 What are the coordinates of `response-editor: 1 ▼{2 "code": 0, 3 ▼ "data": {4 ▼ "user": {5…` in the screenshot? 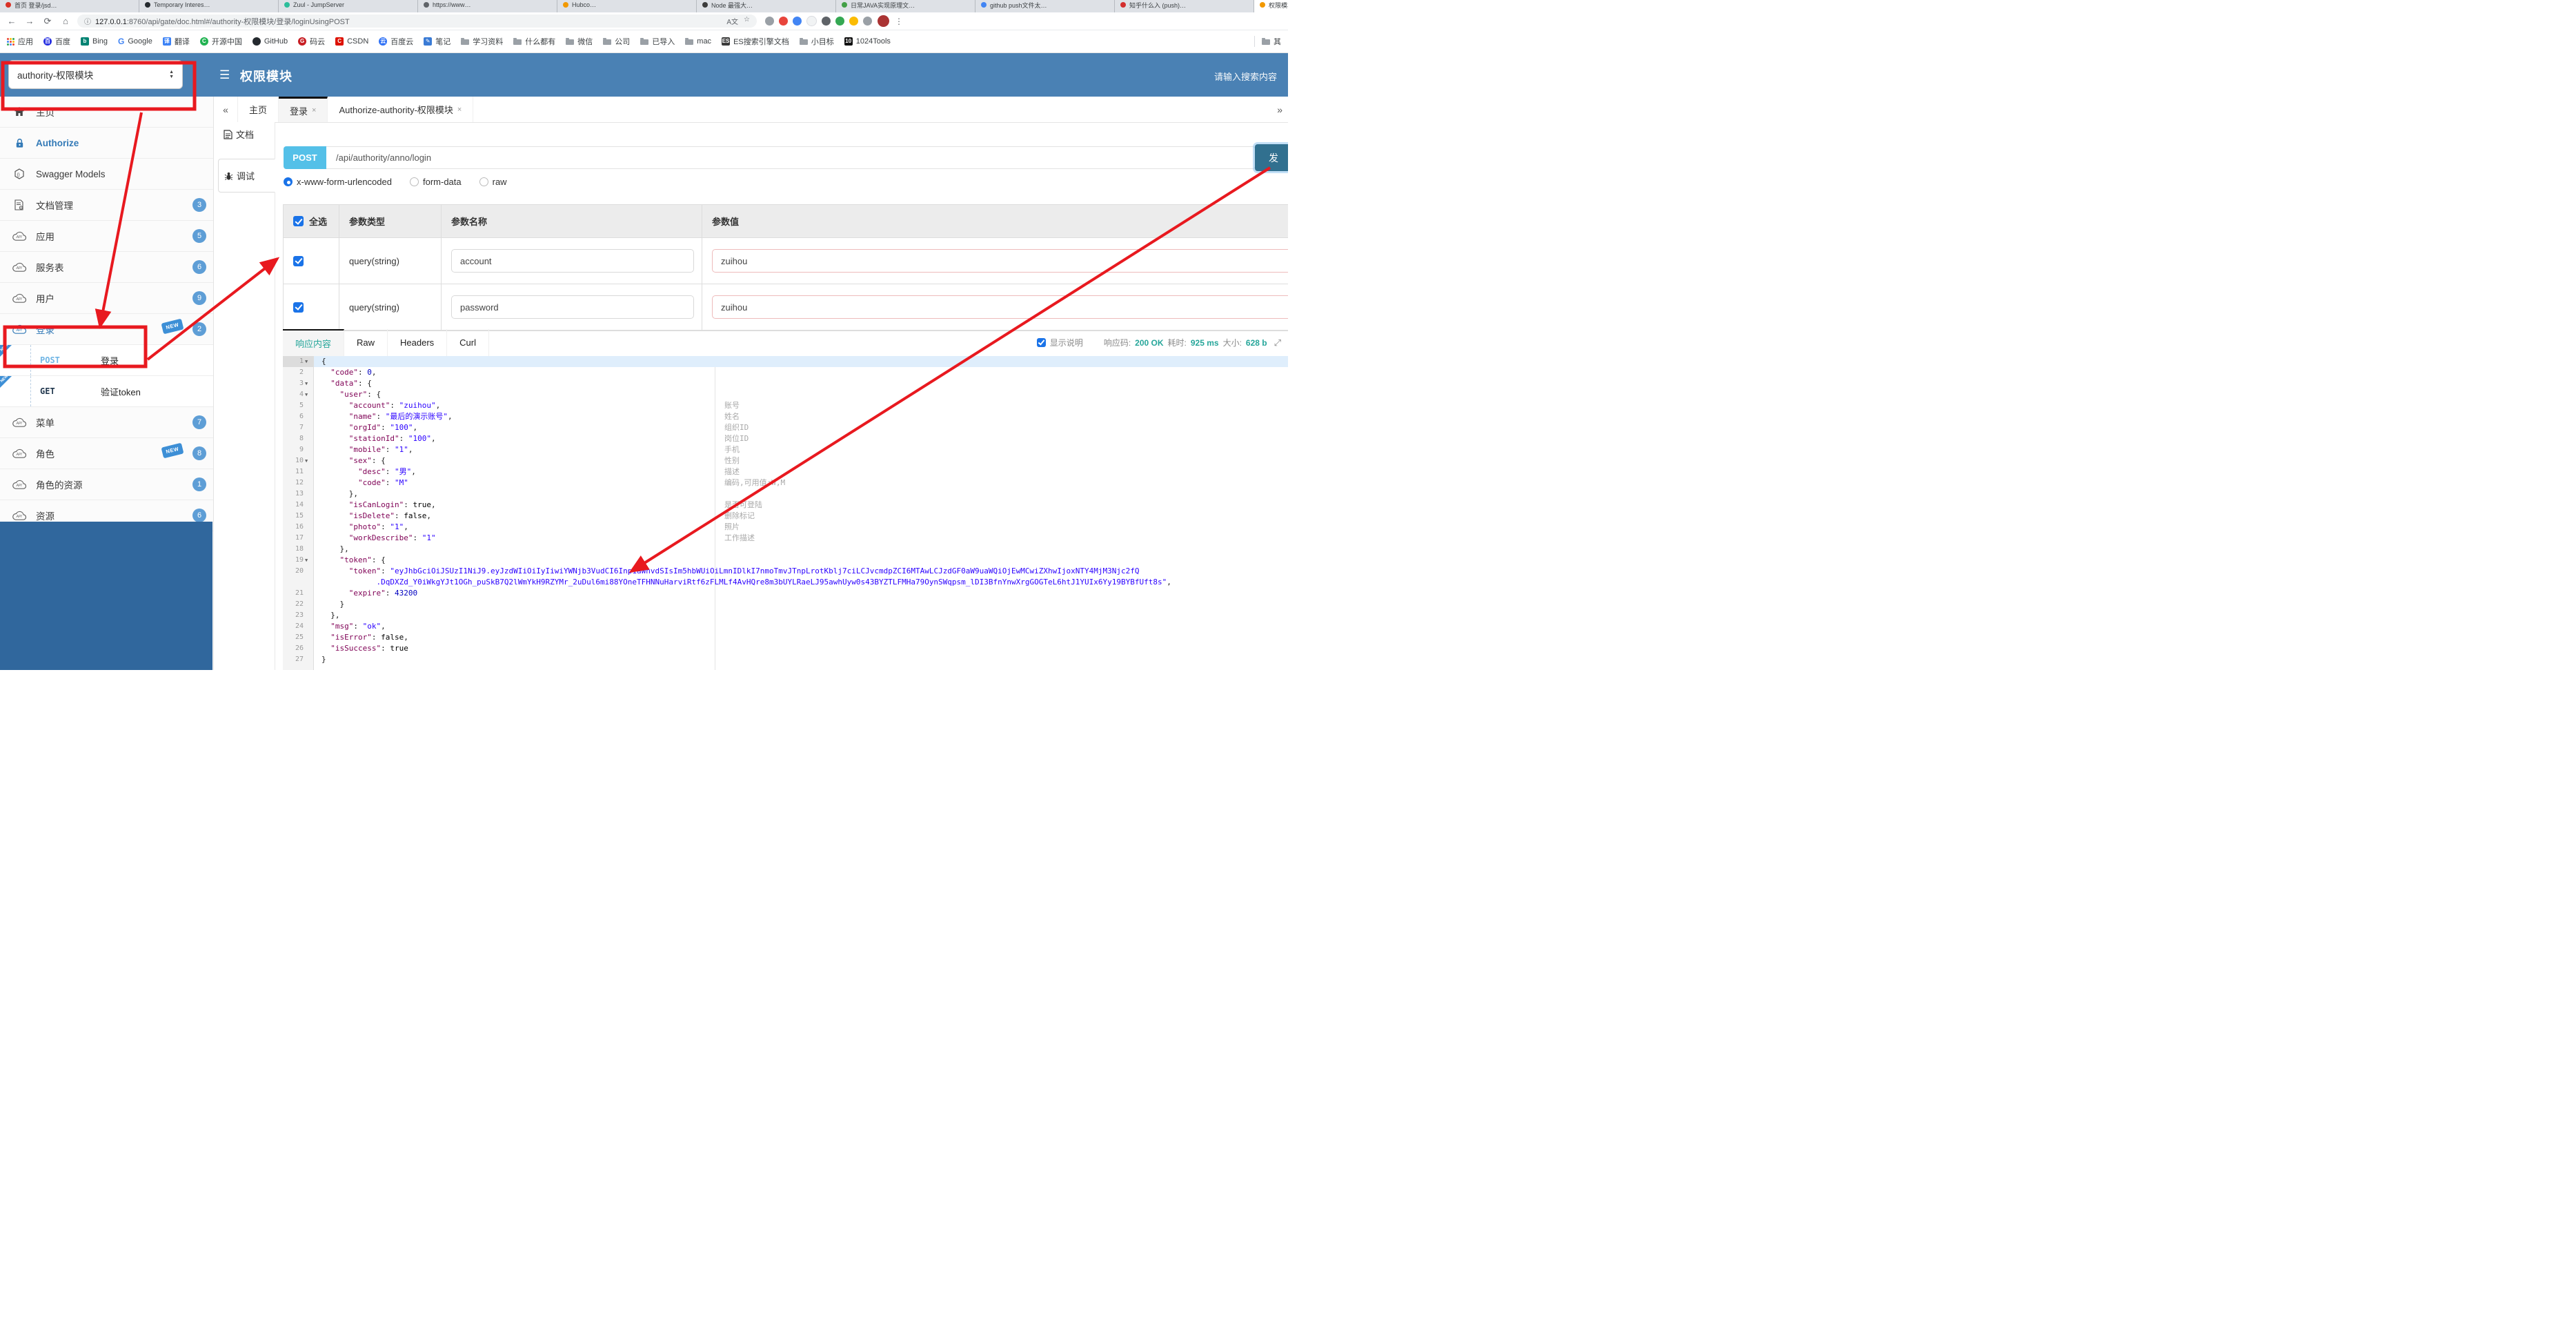 It's located at (785, 513).